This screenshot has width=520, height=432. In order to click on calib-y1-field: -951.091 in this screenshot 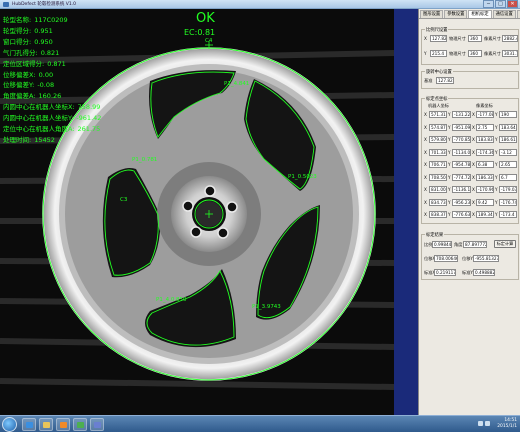, I will do `click(461, 127)`.